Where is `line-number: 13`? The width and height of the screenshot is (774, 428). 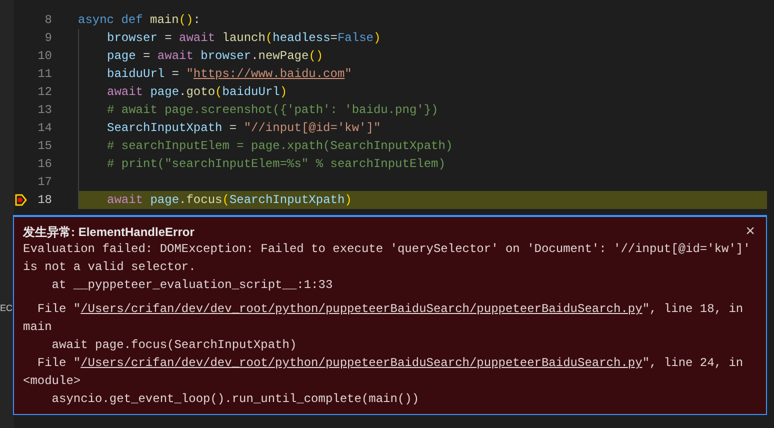 line-number: 13 is located at coordinates (44, 110).